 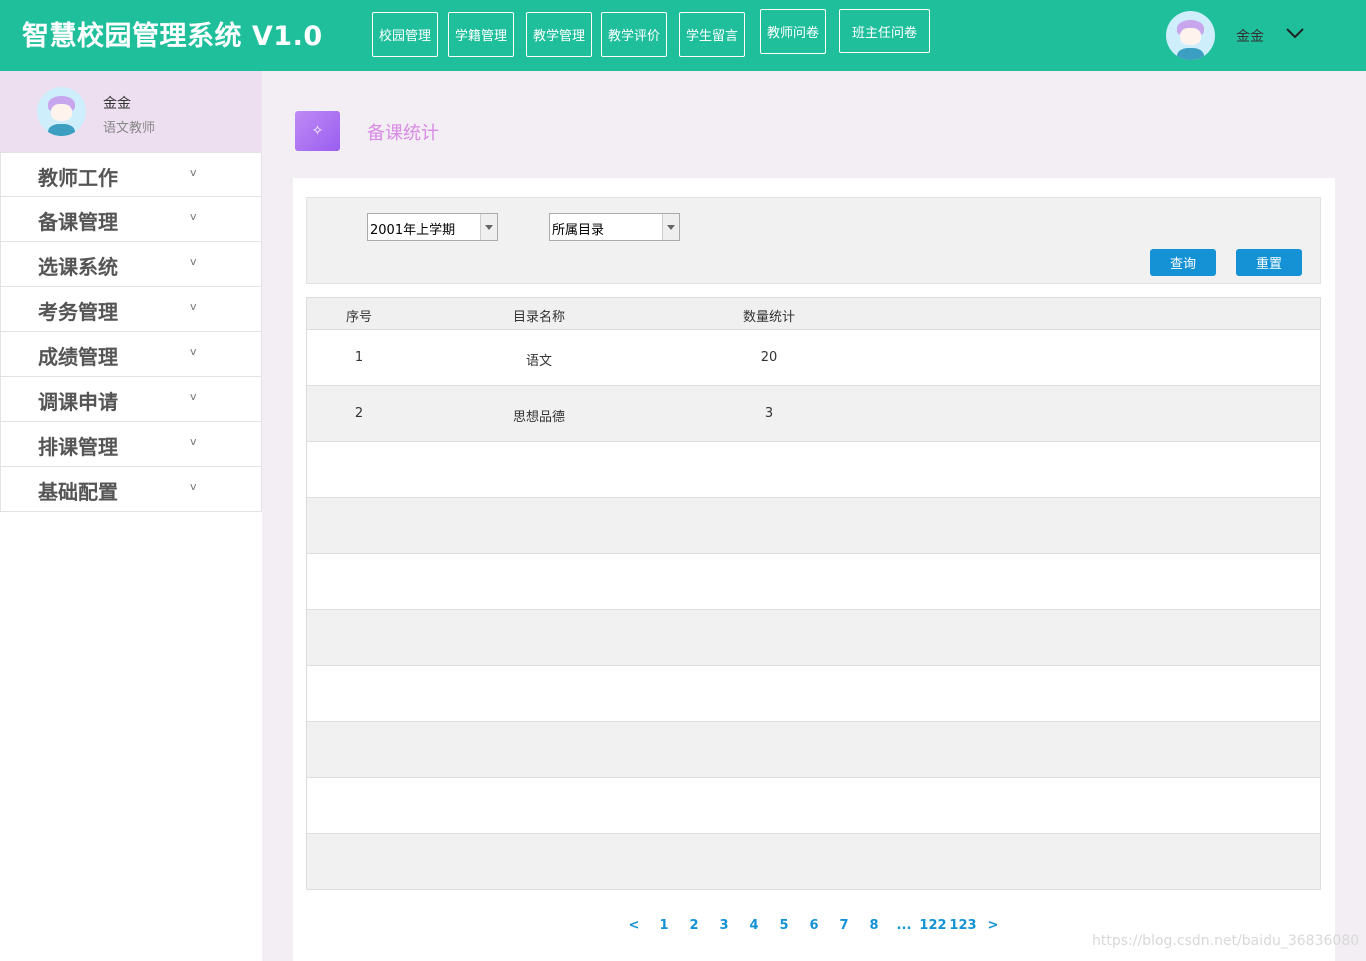 What do you see at coordinates (932, 925) in the screenshot?
I see `pagination-page: 122` at bounding box center [932, 925].